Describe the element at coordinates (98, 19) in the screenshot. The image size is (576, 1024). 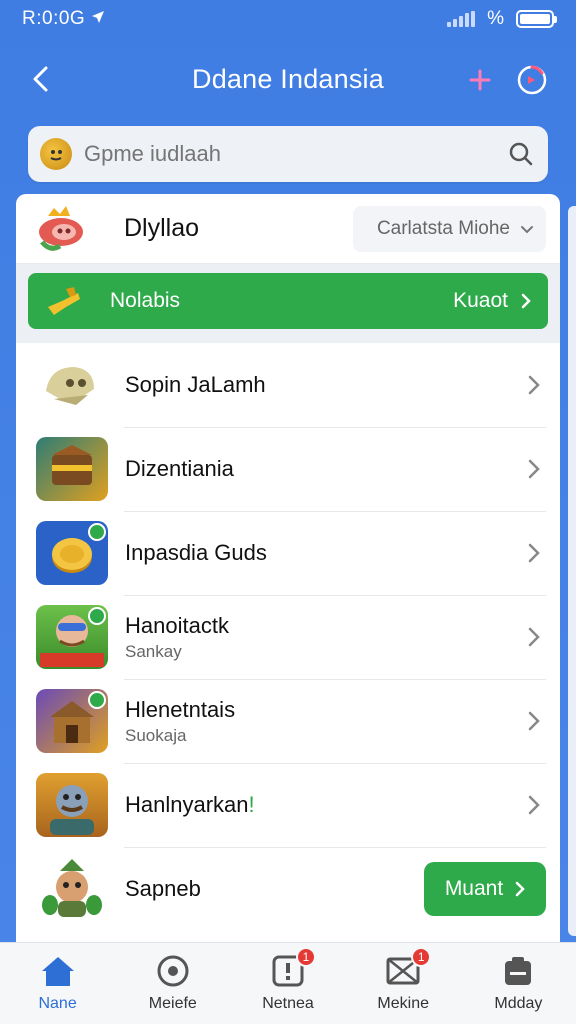
I see `location-arrow-icon` at that location.